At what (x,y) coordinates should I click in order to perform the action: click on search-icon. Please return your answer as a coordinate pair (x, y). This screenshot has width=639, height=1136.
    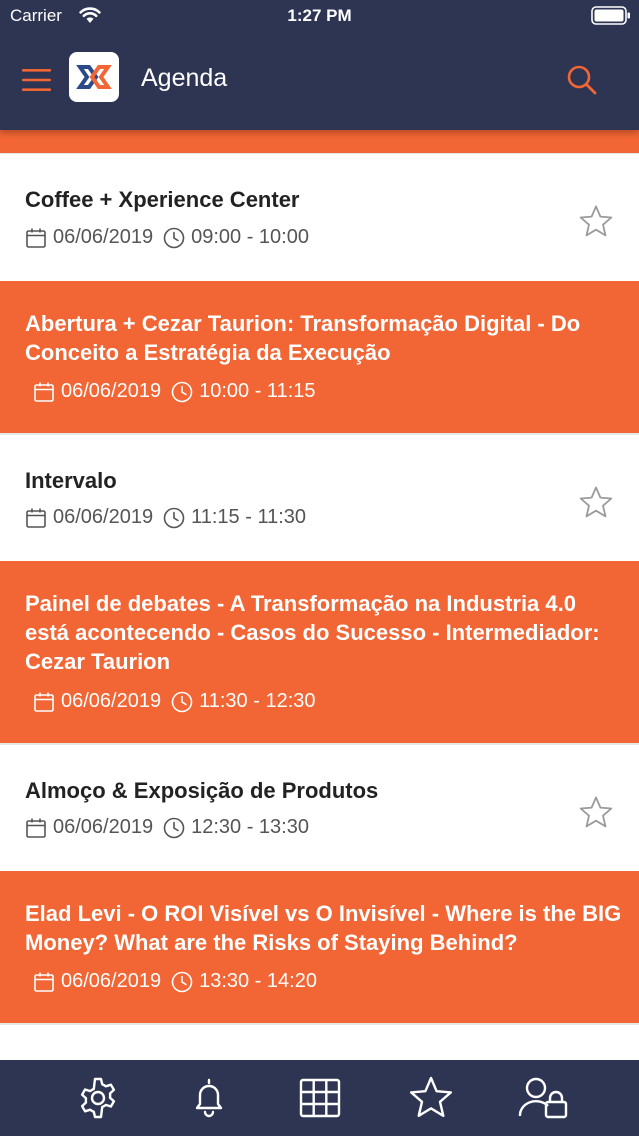
    Looking at the image, I should click on (582, 80).